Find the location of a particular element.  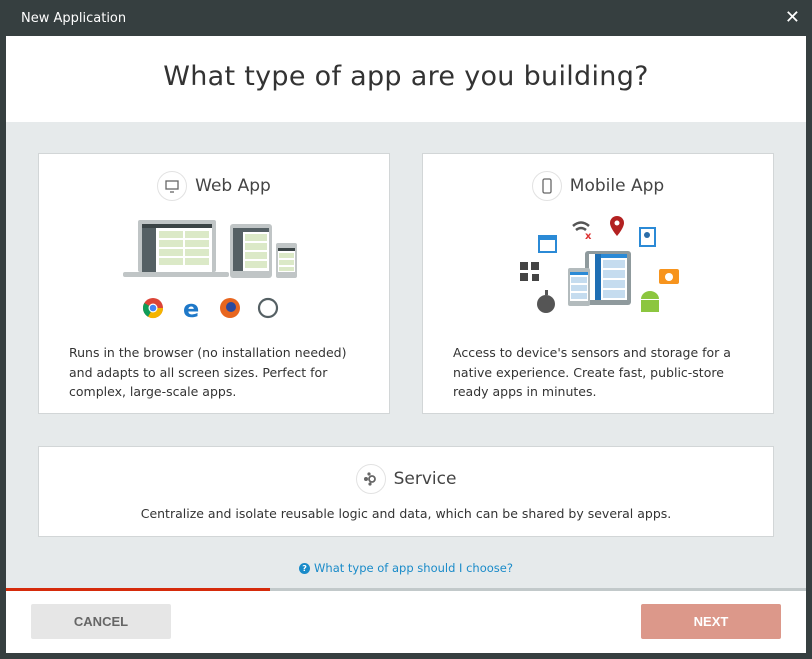

mobile-app-title: Mobile App is located at coordinates (617, 186).